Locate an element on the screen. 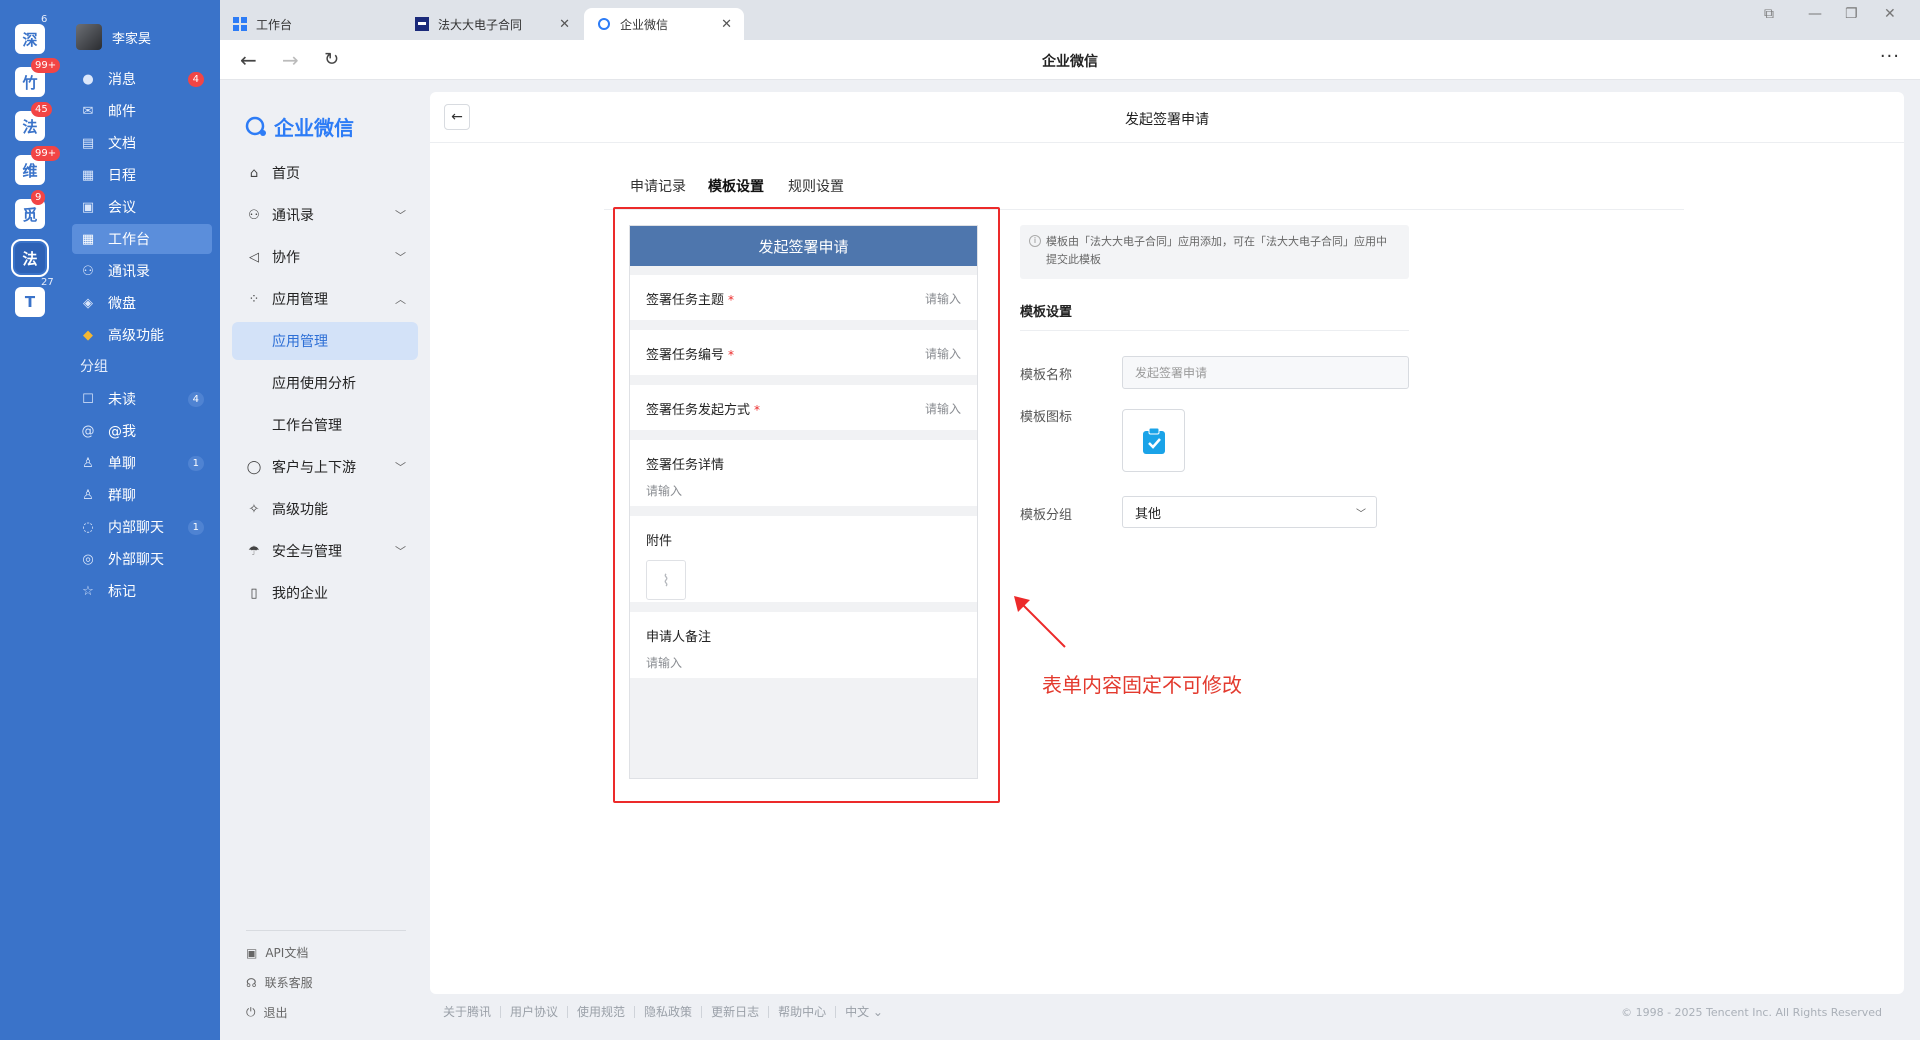 The image size is (1920, 1040). close-window-icon: ✕ is located at coordinates (1890, 14).